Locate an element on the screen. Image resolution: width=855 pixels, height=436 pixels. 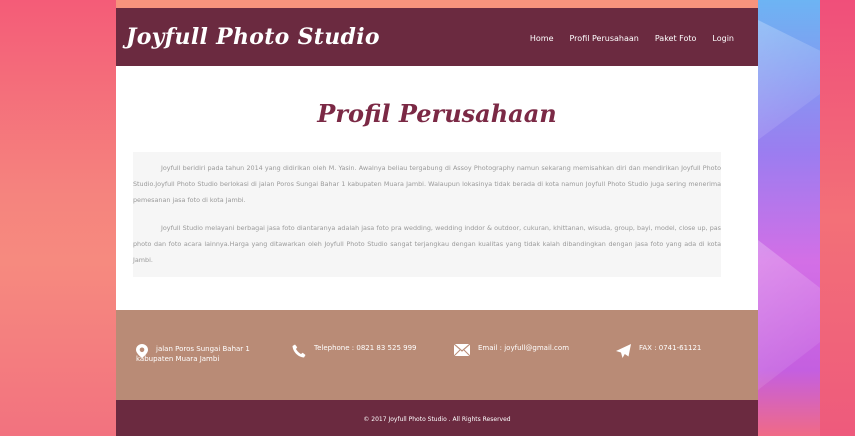
paper-plane-icon is located at coordinates (623, 352).